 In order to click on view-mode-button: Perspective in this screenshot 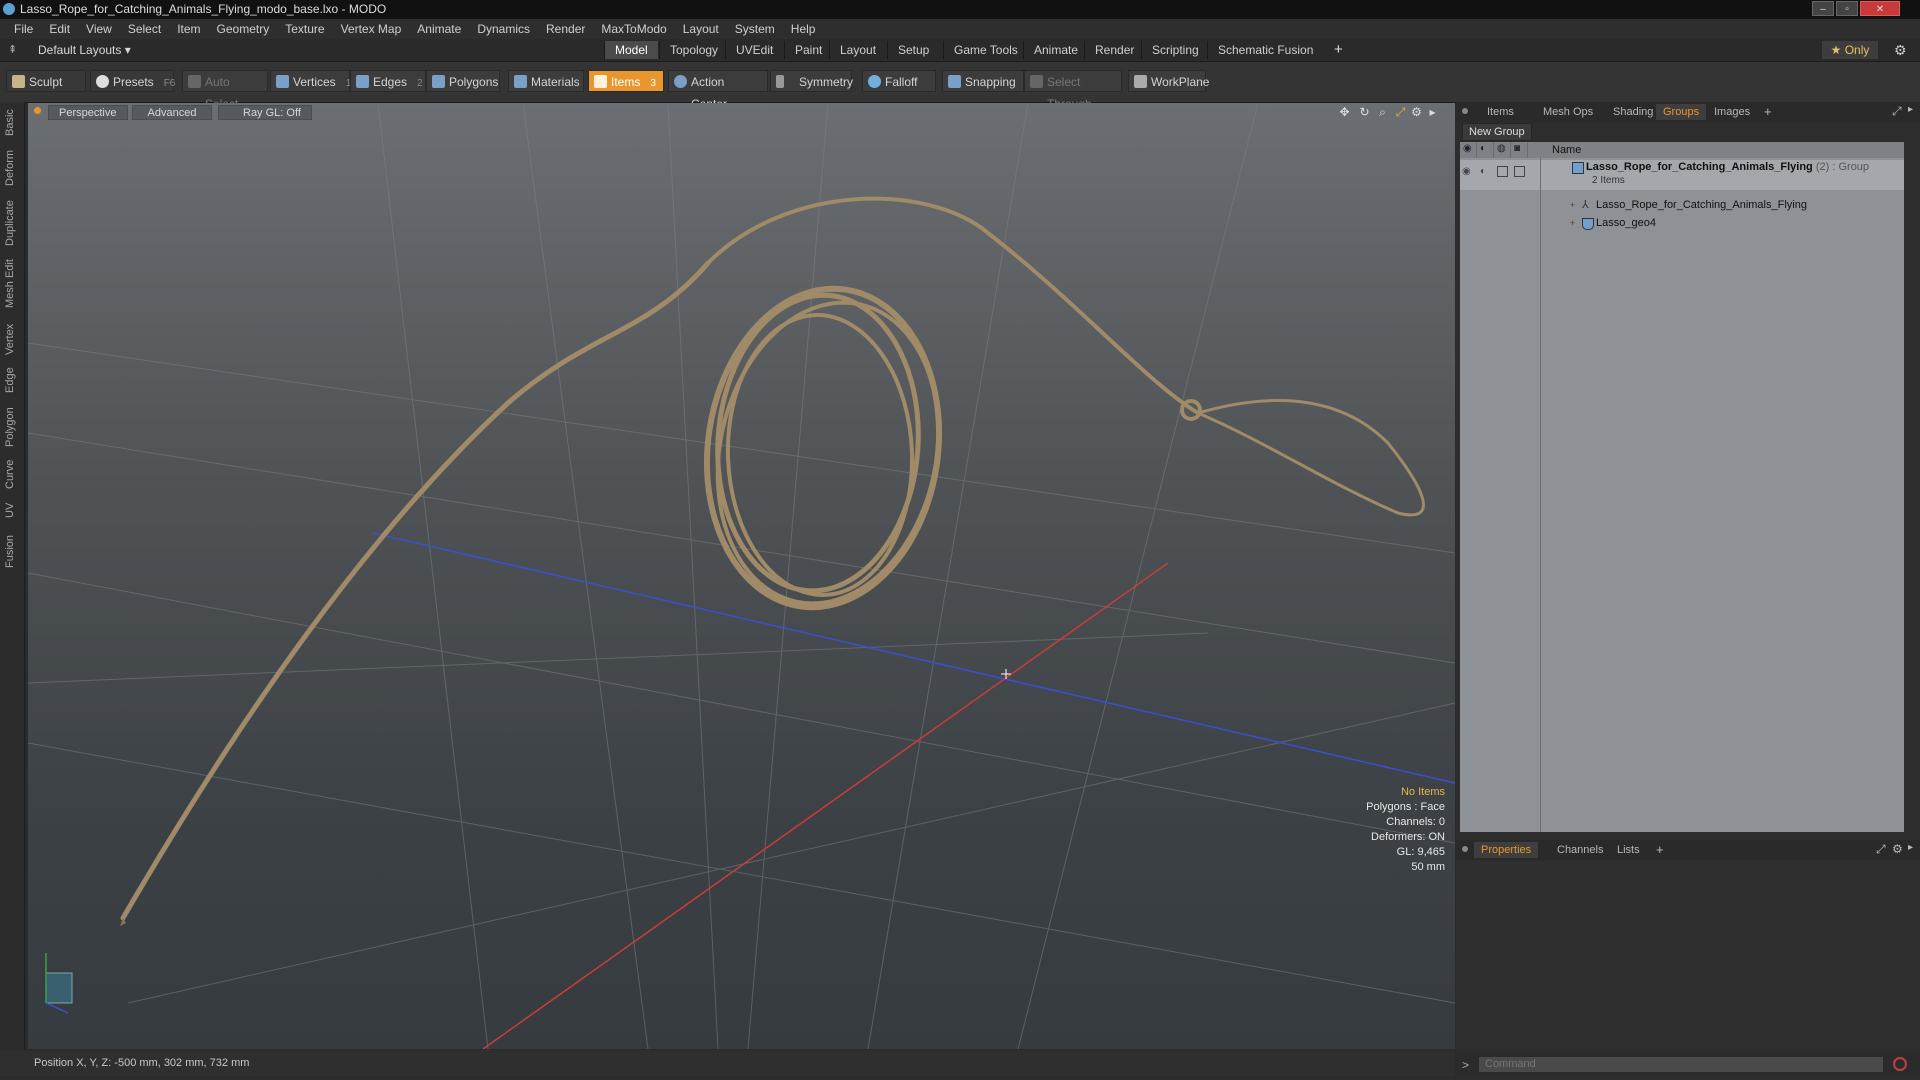, I will do `click(88, 112)`.